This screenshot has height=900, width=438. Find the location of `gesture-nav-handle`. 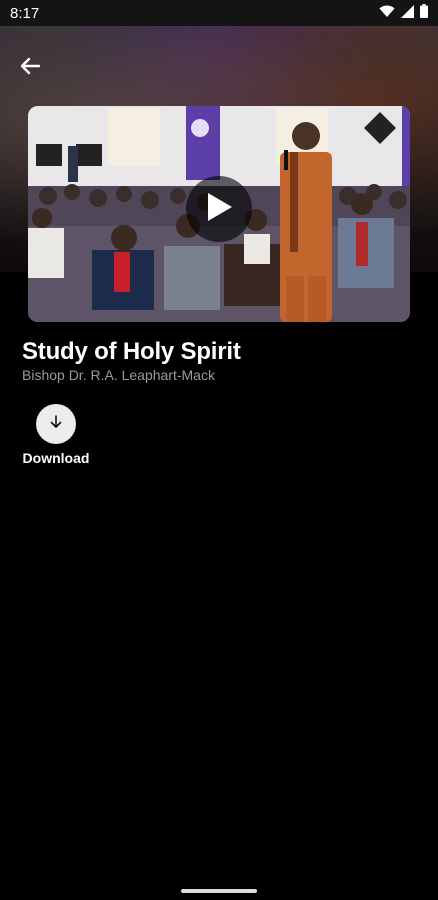

gesture-nav-handle is located at coordinates (219, 891).